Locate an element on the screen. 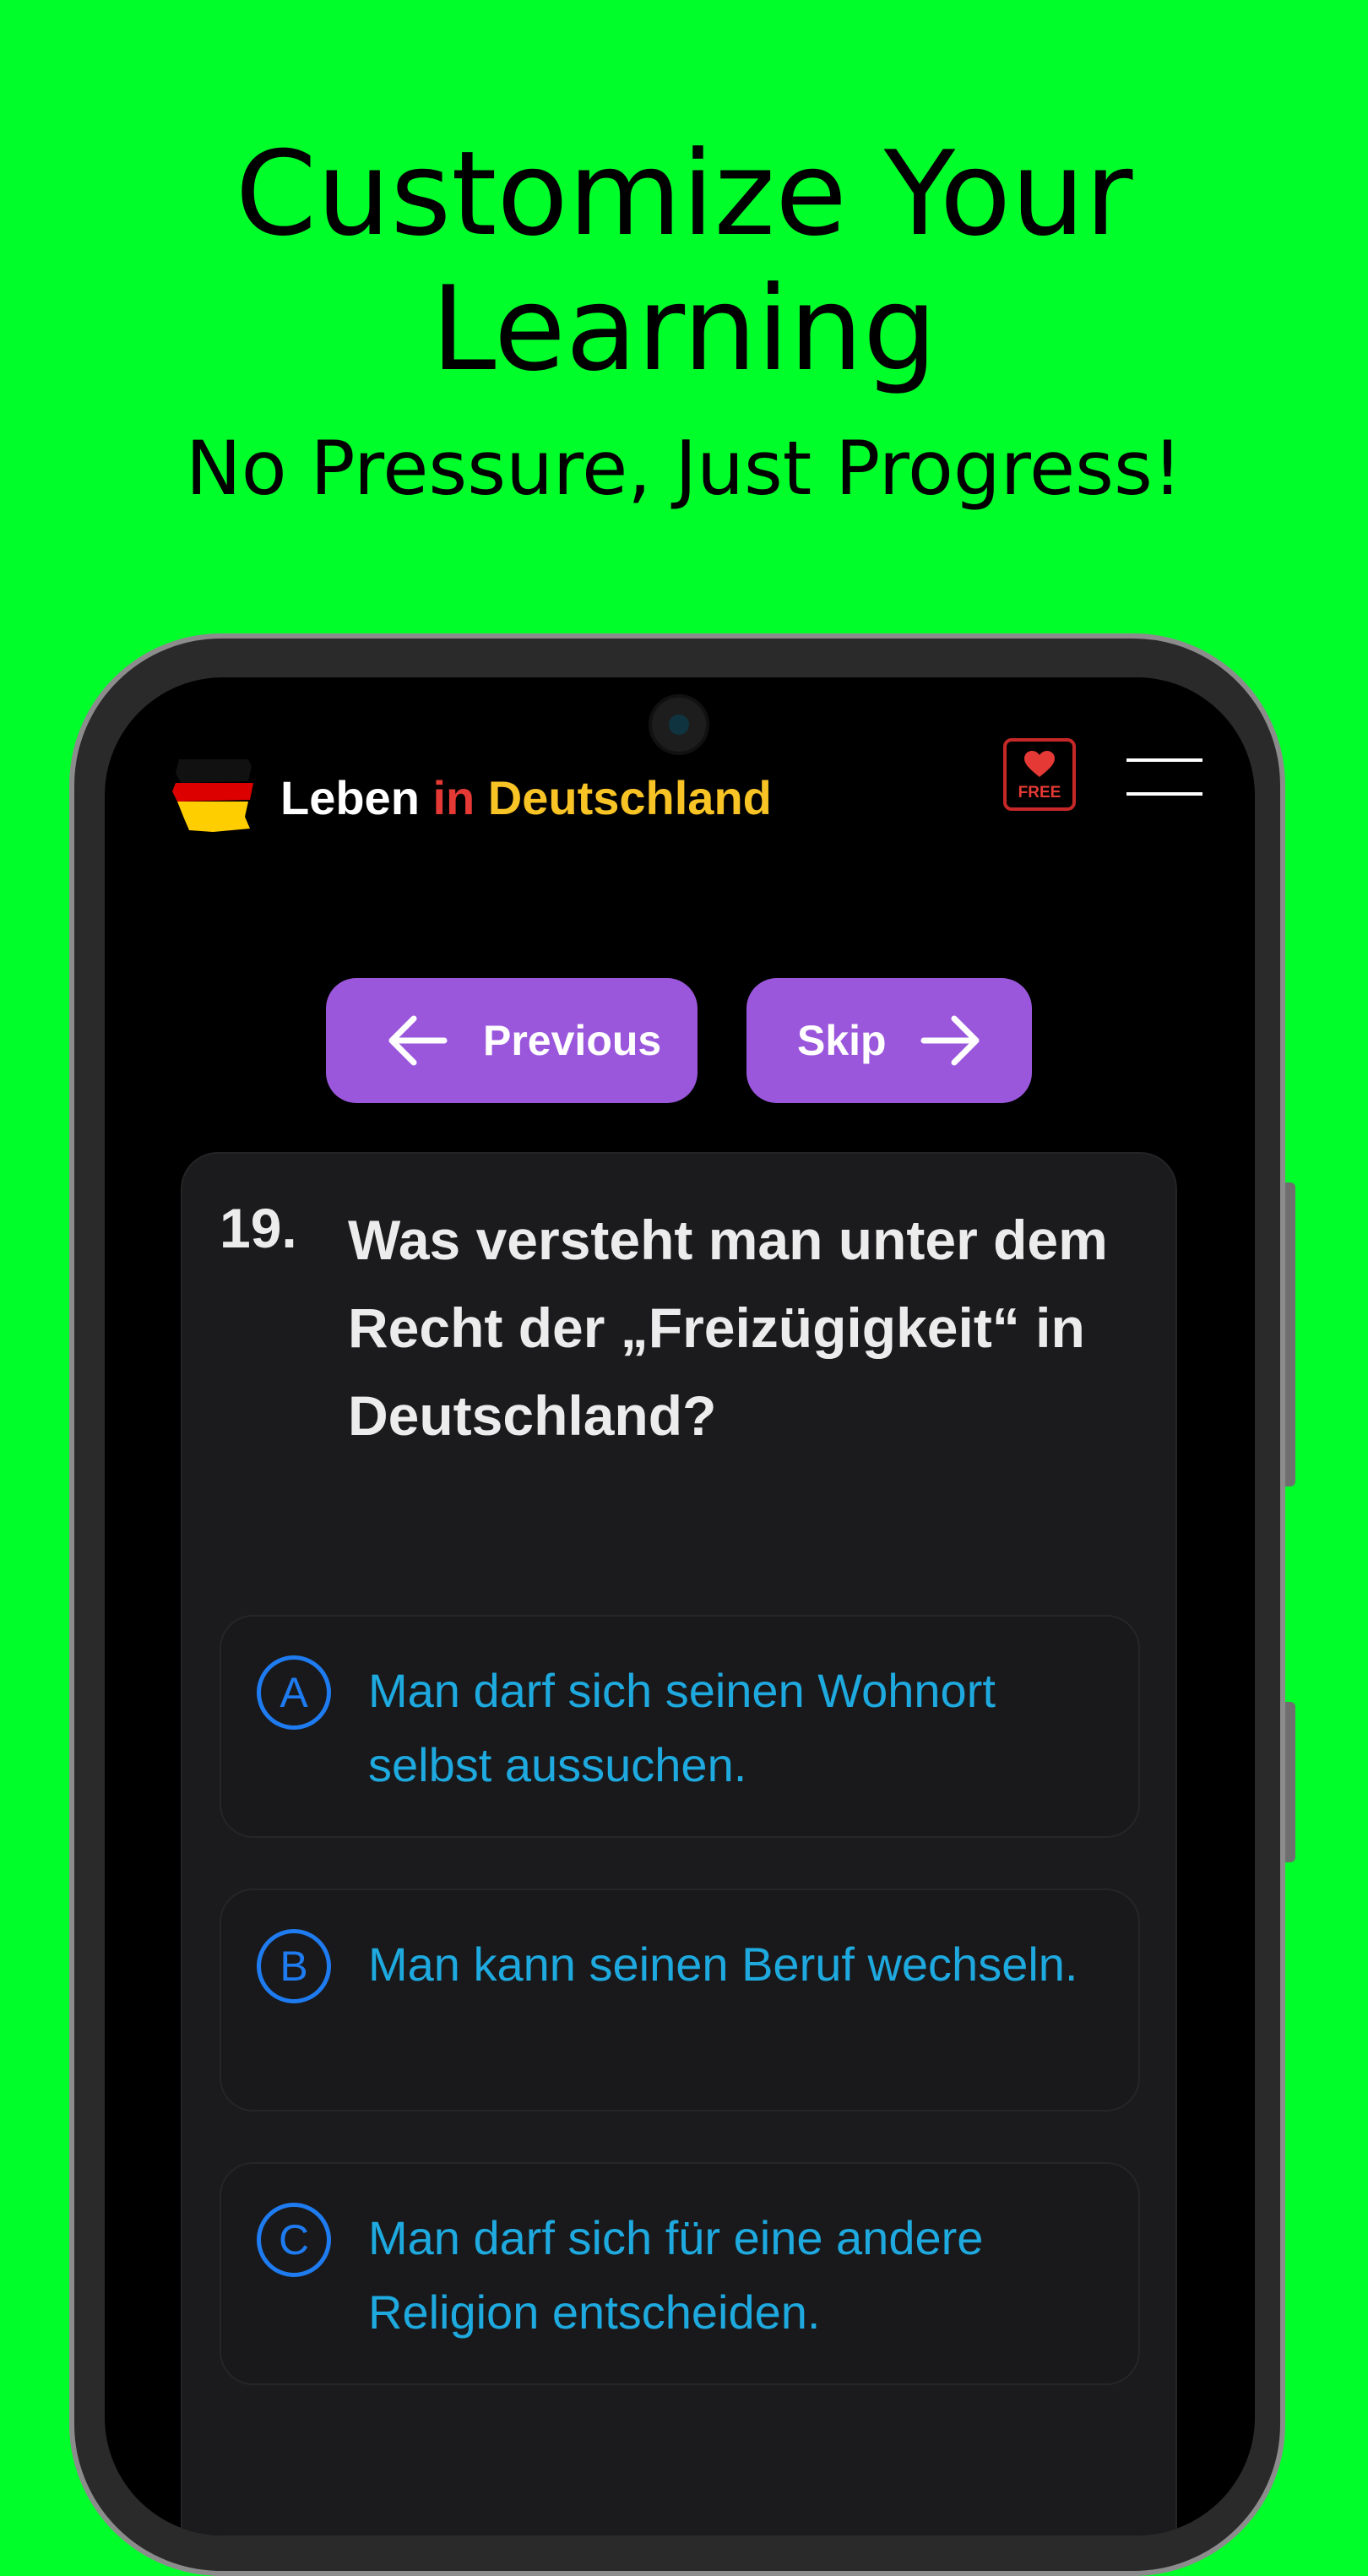 The width and height of the screenshot is (1368, 2576). promo-title: Customize Your Learning is located at coordinates (684, 262).